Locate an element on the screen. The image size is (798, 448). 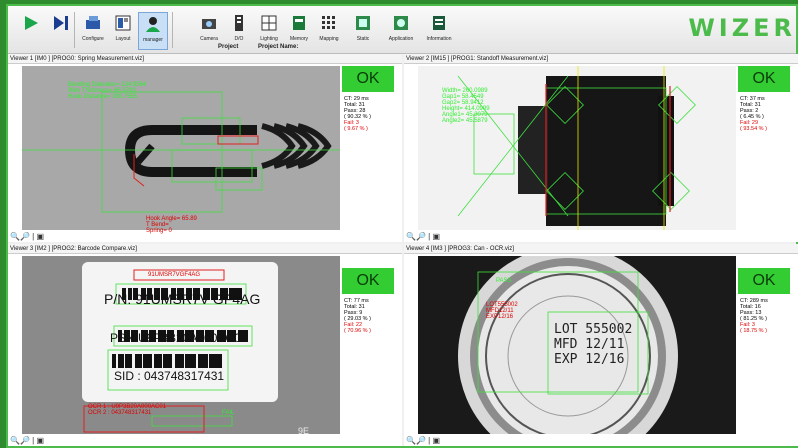
run-button is located at coordinates (31, 31).